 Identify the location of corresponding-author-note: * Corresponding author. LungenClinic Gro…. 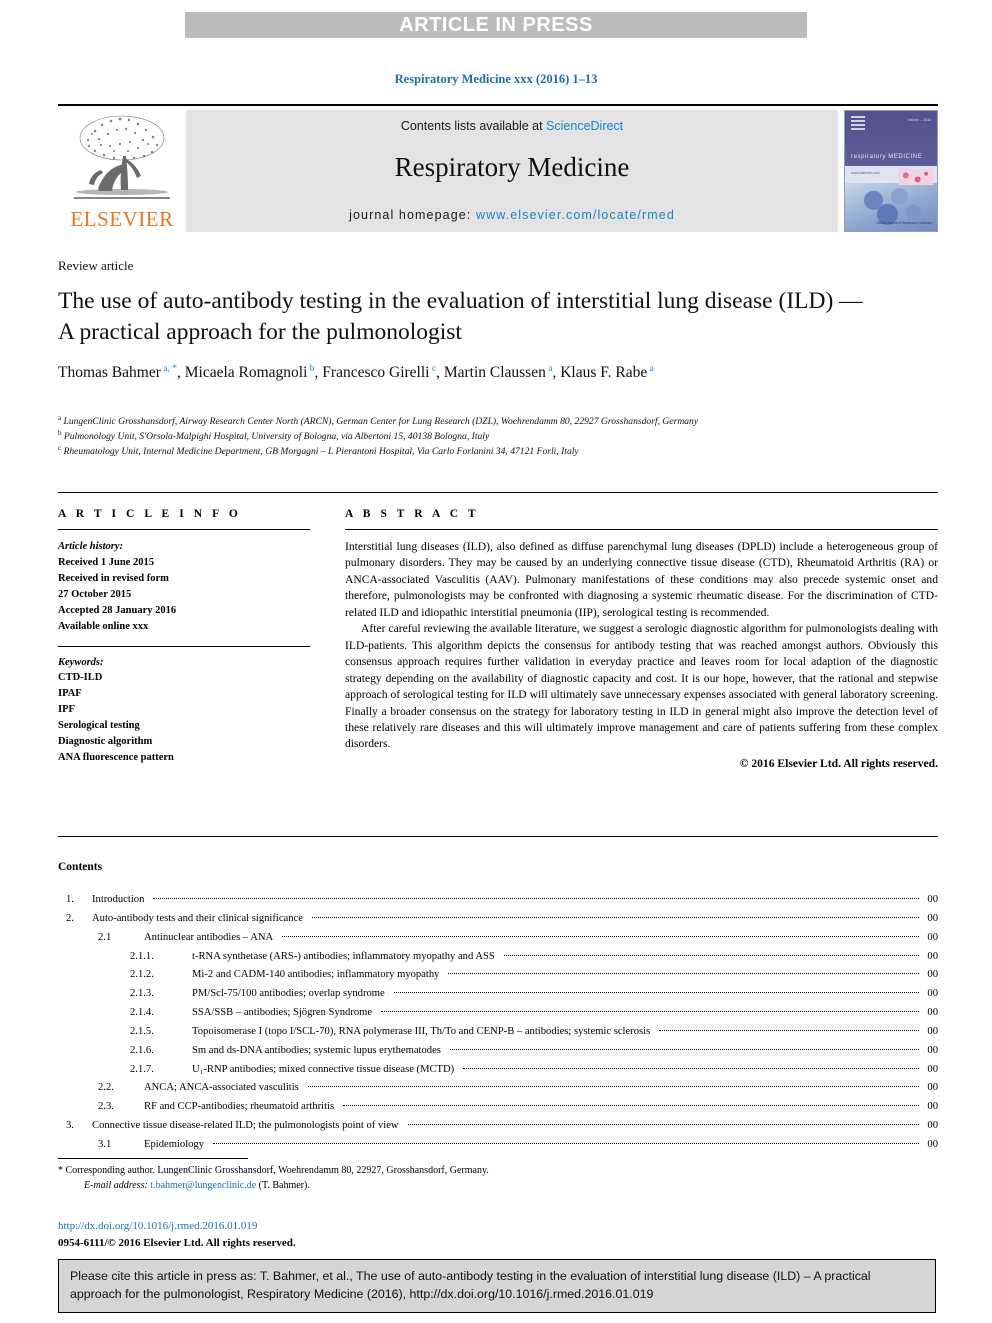
(273, 1170).